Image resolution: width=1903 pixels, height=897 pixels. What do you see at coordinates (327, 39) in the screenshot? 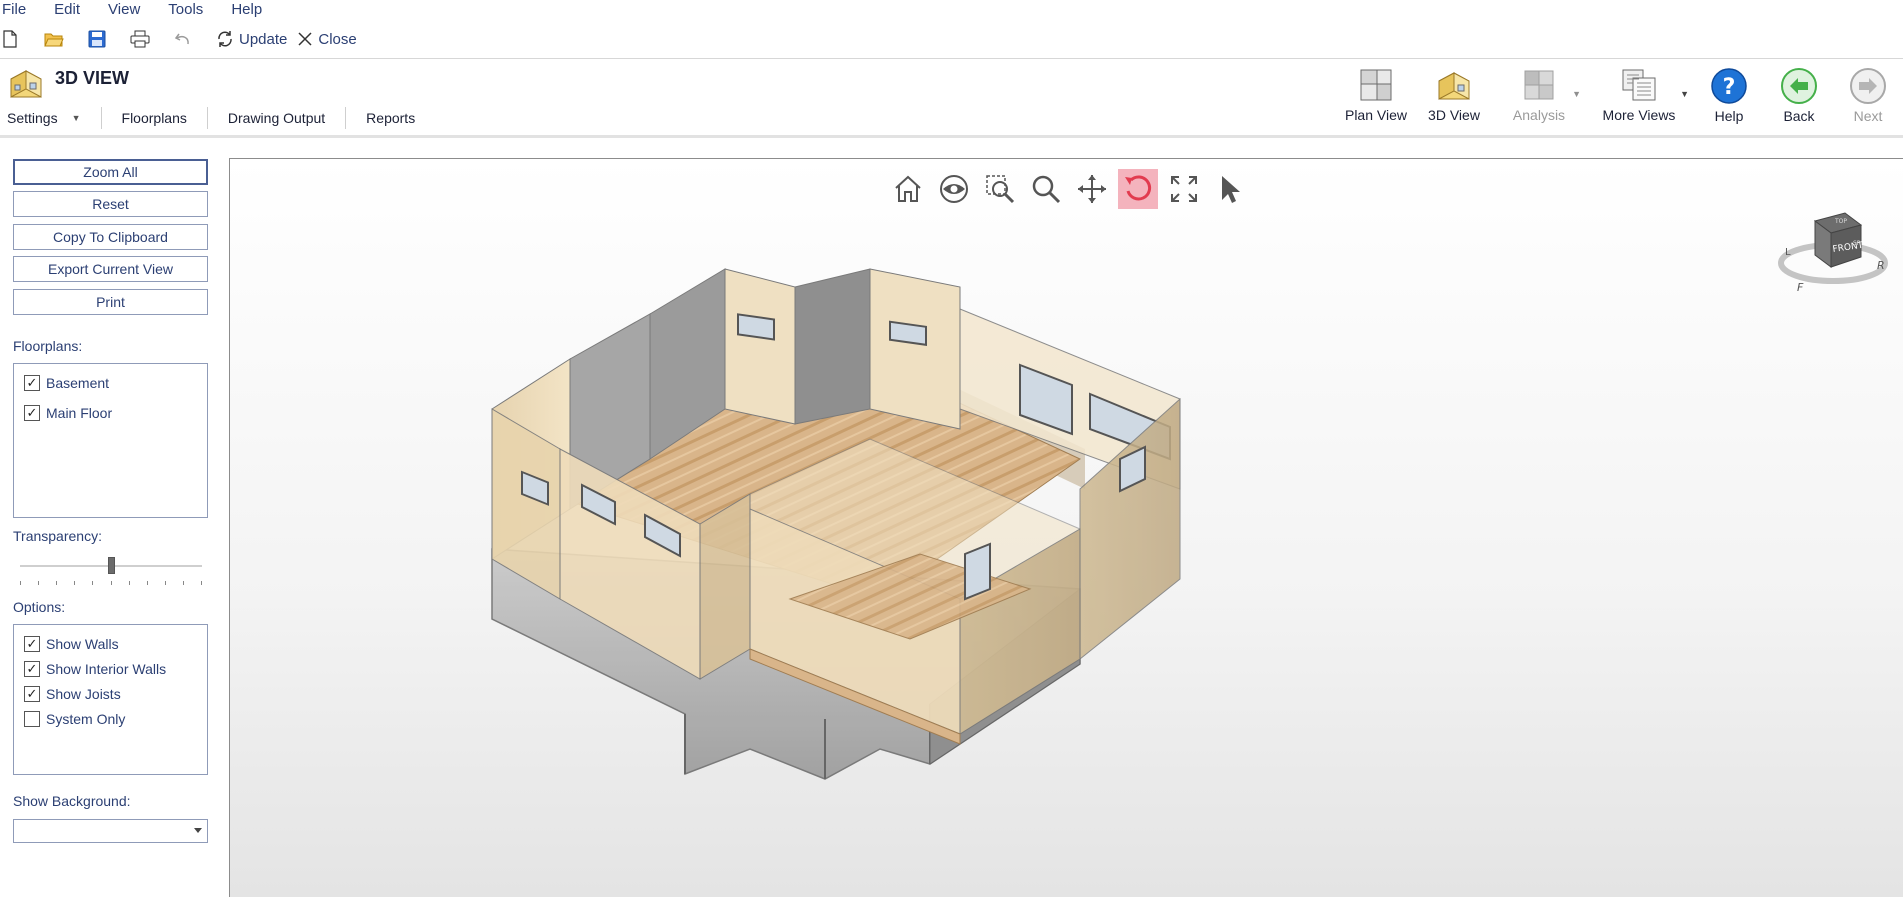
I see `close-button: Close` at bounding box center [327, 39].